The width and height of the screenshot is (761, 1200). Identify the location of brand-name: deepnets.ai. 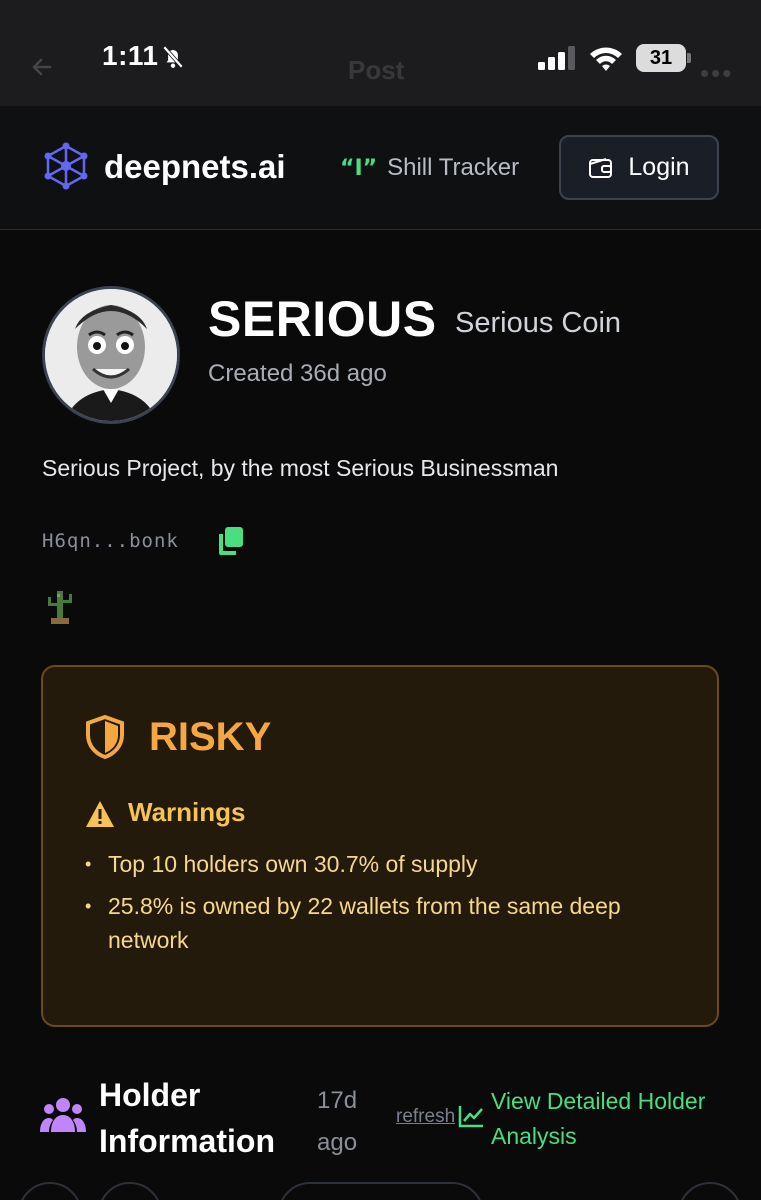
(195, 167).